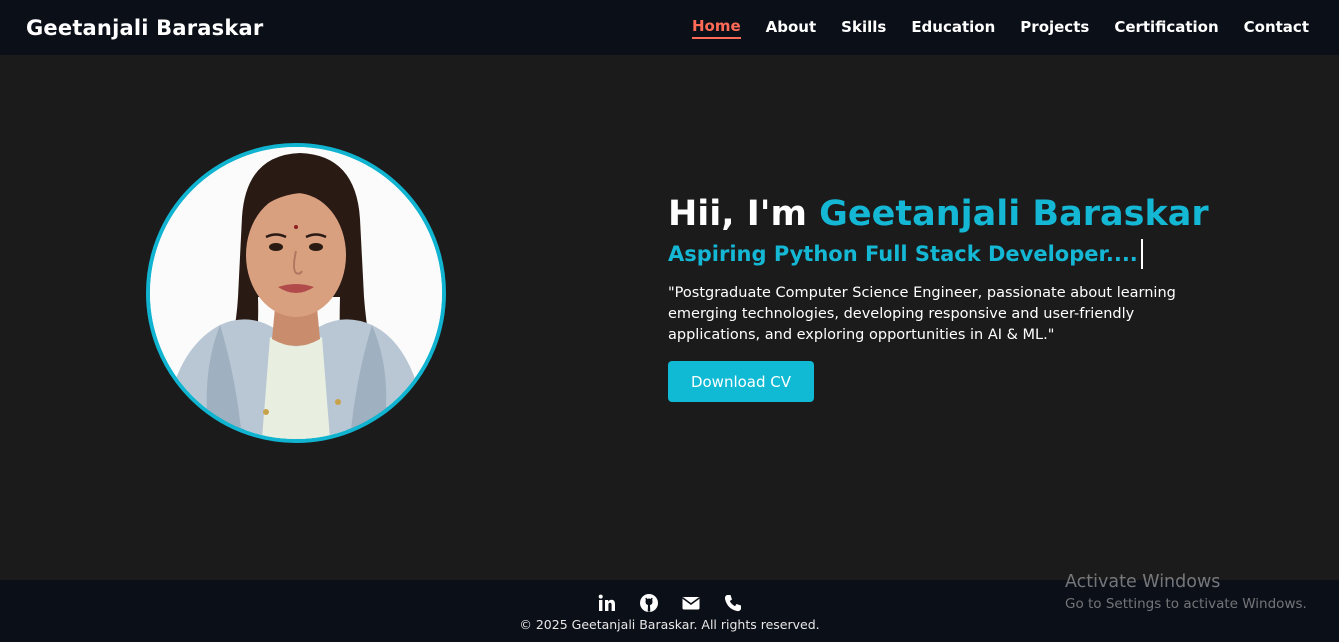  I want to click on typing-cursor, so click(1141, 254).